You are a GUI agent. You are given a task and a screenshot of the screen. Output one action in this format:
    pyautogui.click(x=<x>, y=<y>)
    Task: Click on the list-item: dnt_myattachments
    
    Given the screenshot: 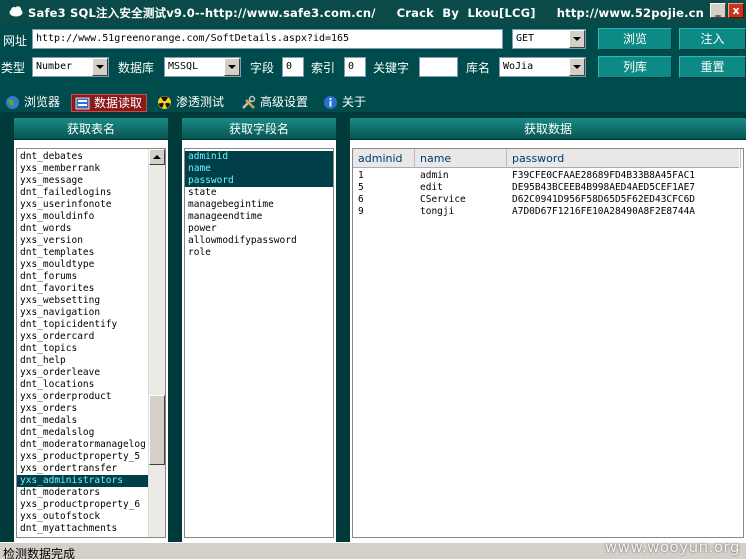 What is the action you would take?
    pyautogui.click(x=83, y=529)
    